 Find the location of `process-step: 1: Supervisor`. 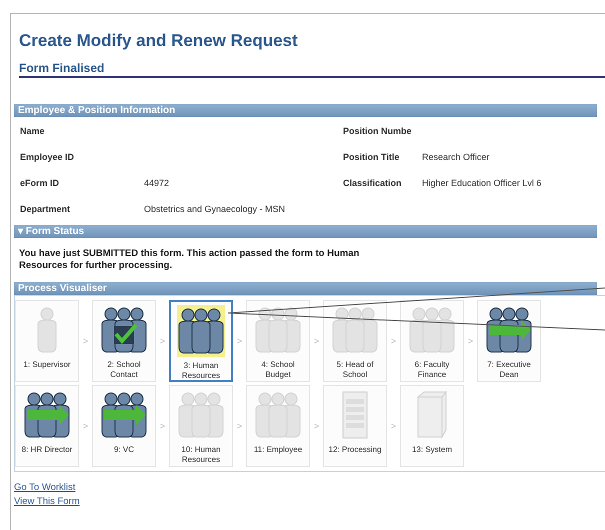

process-step: 1: Supervisor is located at coordinates (47, 341).